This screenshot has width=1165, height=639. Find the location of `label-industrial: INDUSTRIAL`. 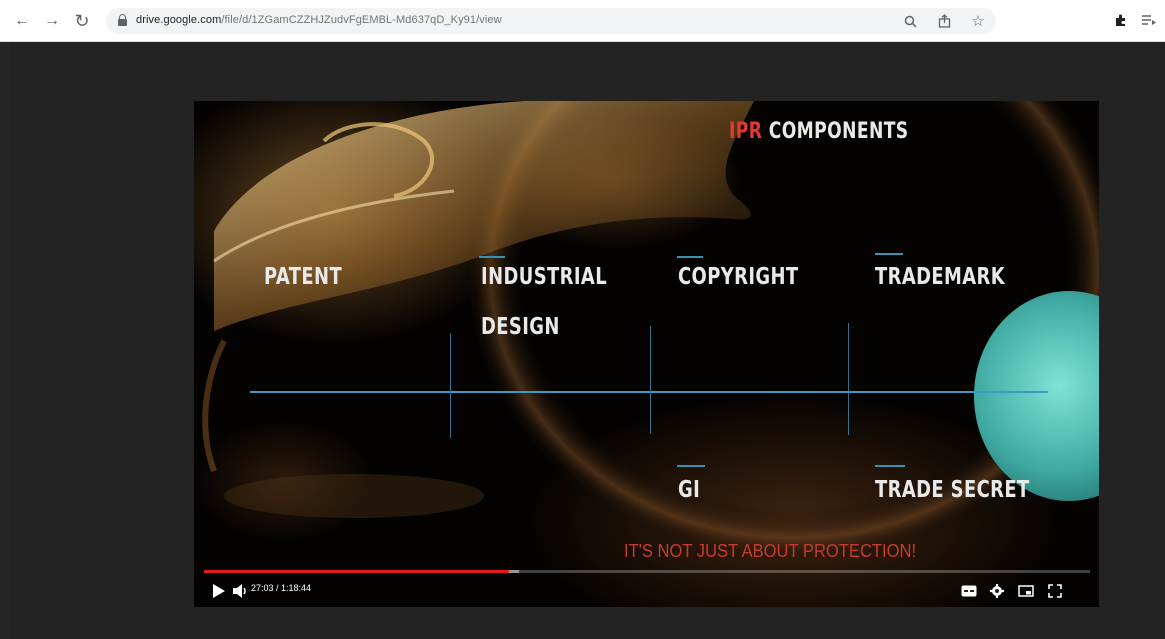

label-industrial: INDUSTRIAL is located at coordinates (544, 277).